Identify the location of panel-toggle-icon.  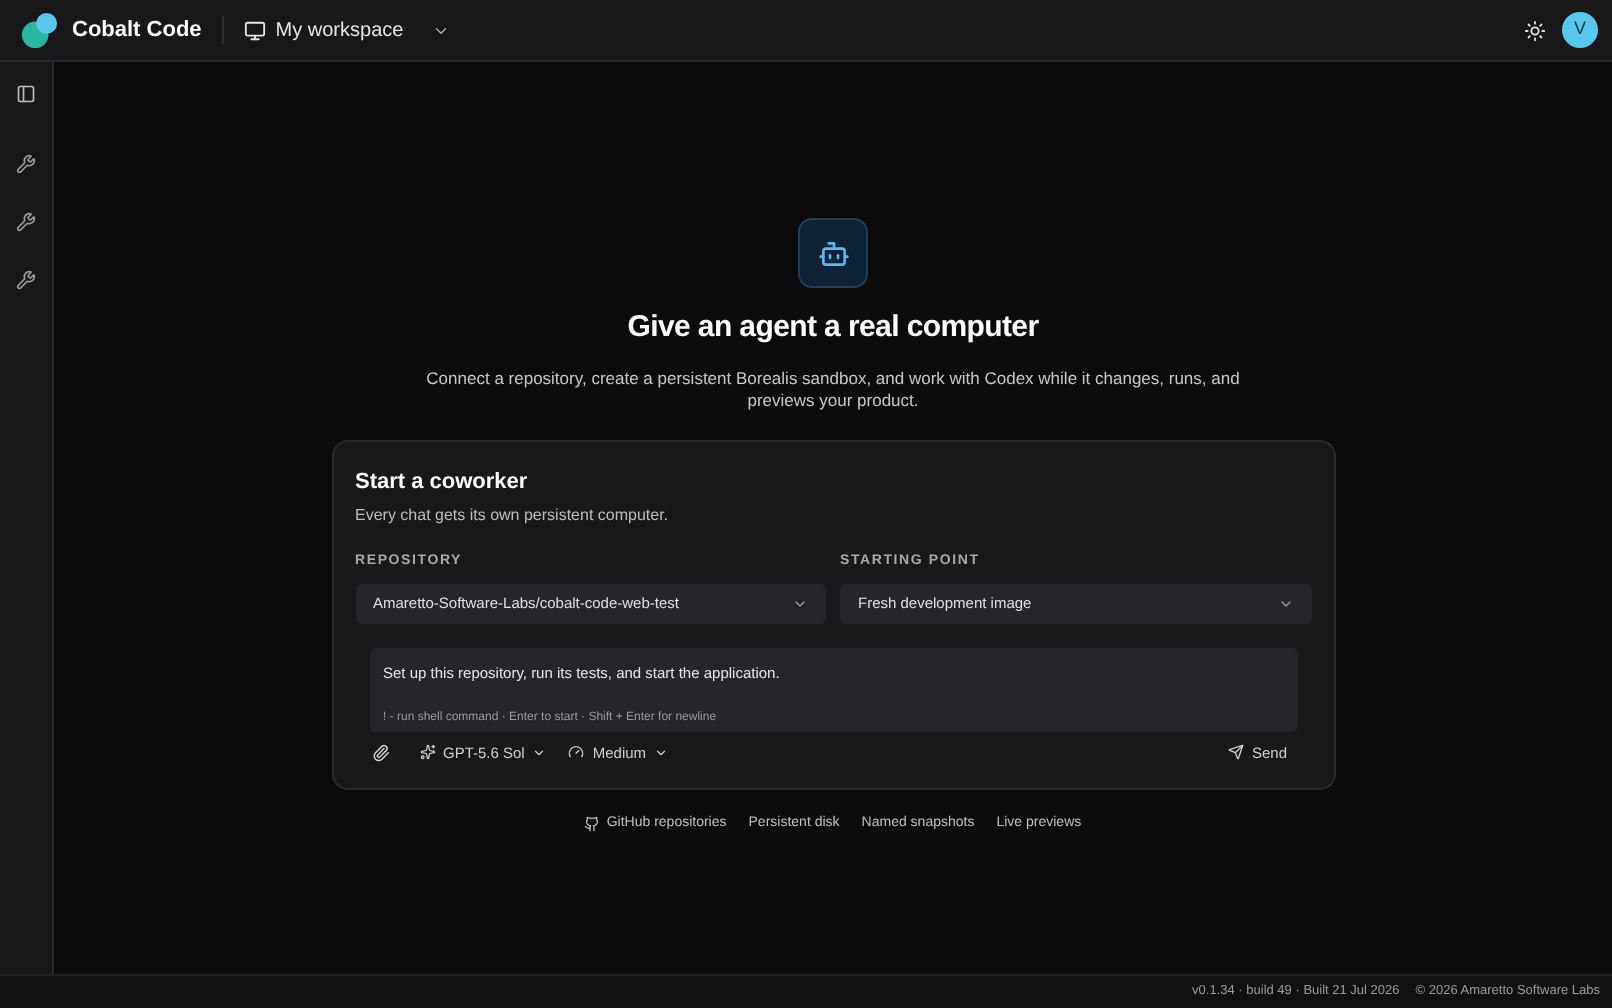
(26, 94).